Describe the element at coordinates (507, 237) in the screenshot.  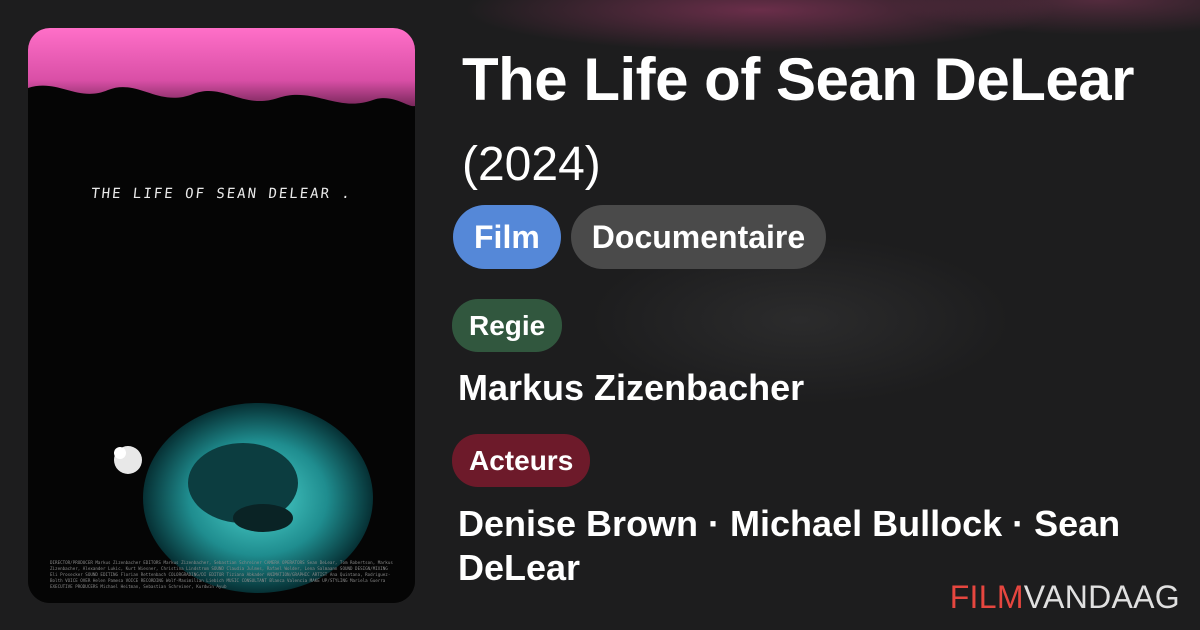
I see `type-tag: Film` at that location.